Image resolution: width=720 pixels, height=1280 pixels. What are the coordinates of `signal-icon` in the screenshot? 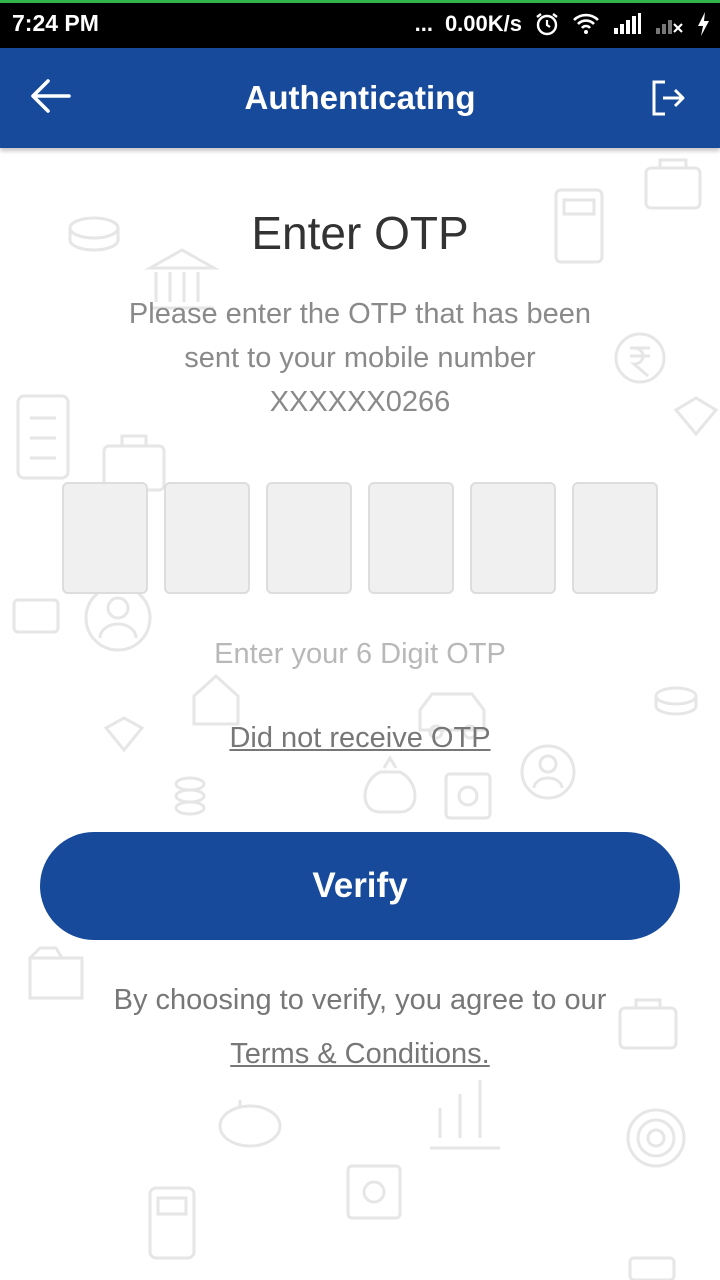 It's located at (627, 24).